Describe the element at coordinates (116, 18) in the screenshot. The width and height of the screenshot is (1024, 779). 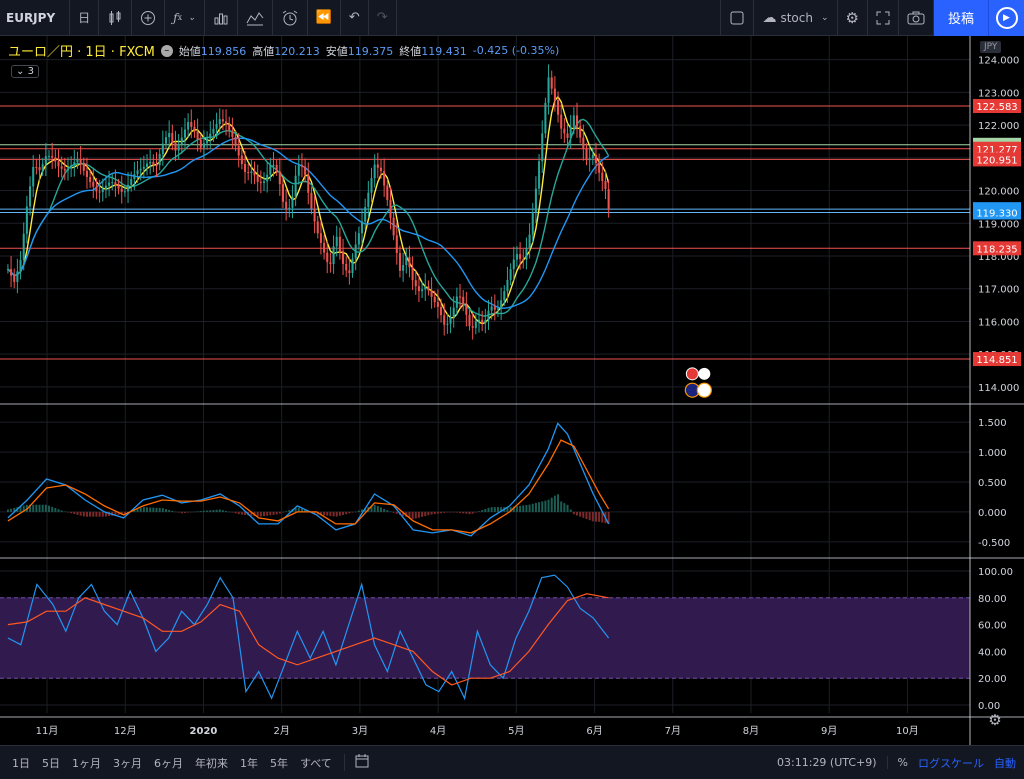
I see `candle-style-icon` at that location.